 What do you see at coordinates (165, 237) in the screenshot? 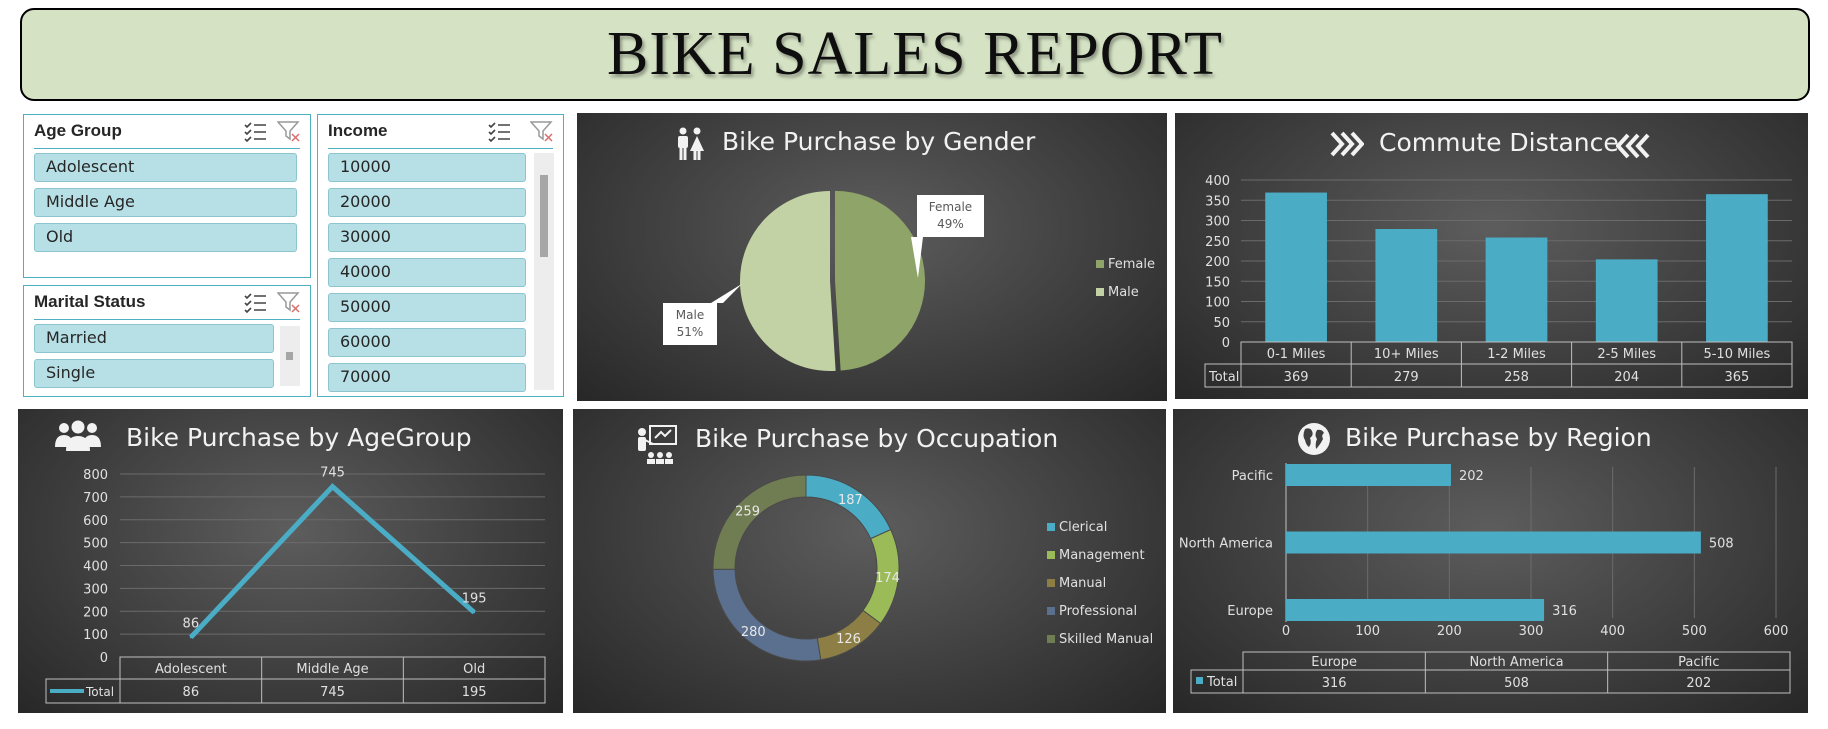
I see `slicer-item-old: Old` at bounding box center [165, 237].